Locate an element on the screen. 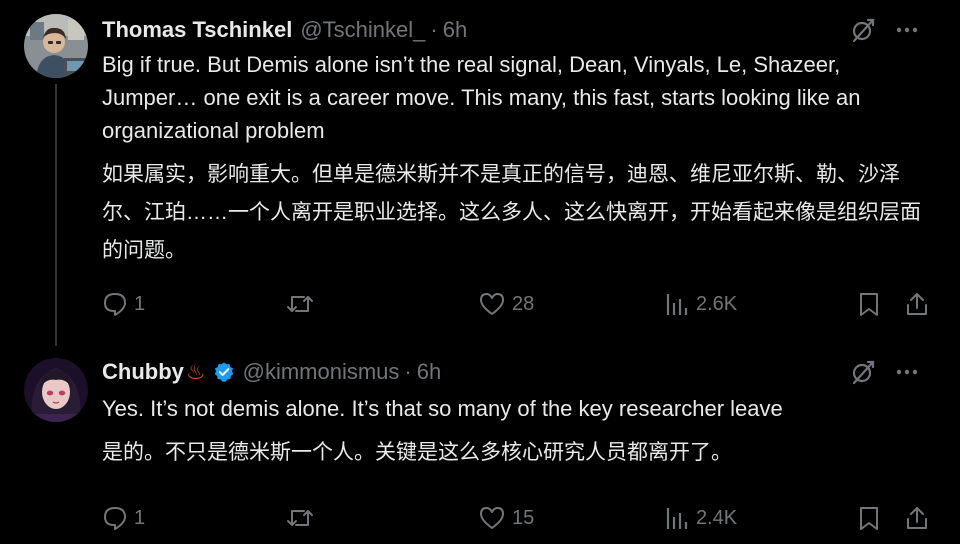  action-bar: 1 15 2.4K is located at coordinates (520, 518).